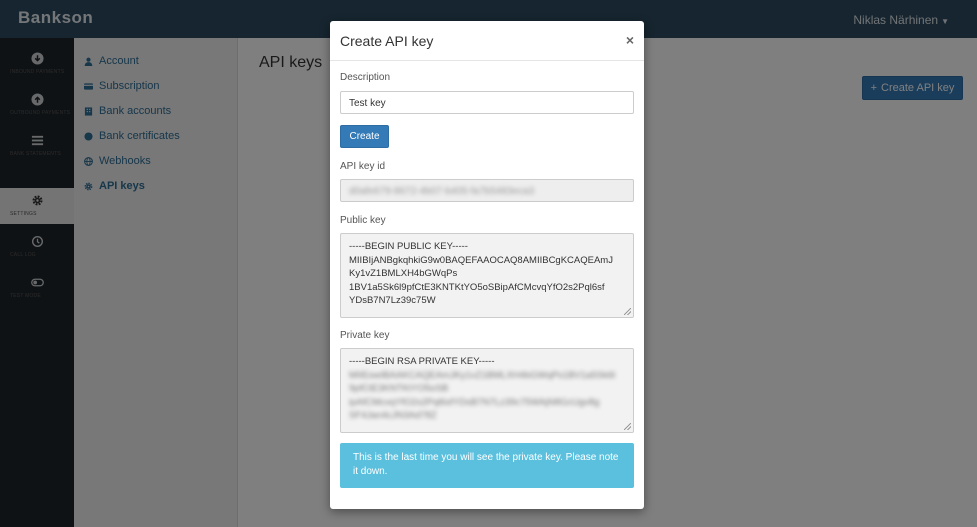 This screenshot has height=527, width=977. What do you see at coordinates (630, 40) in the screenshot?
I see `close-icon: ×` at bounding box center [630, 40].